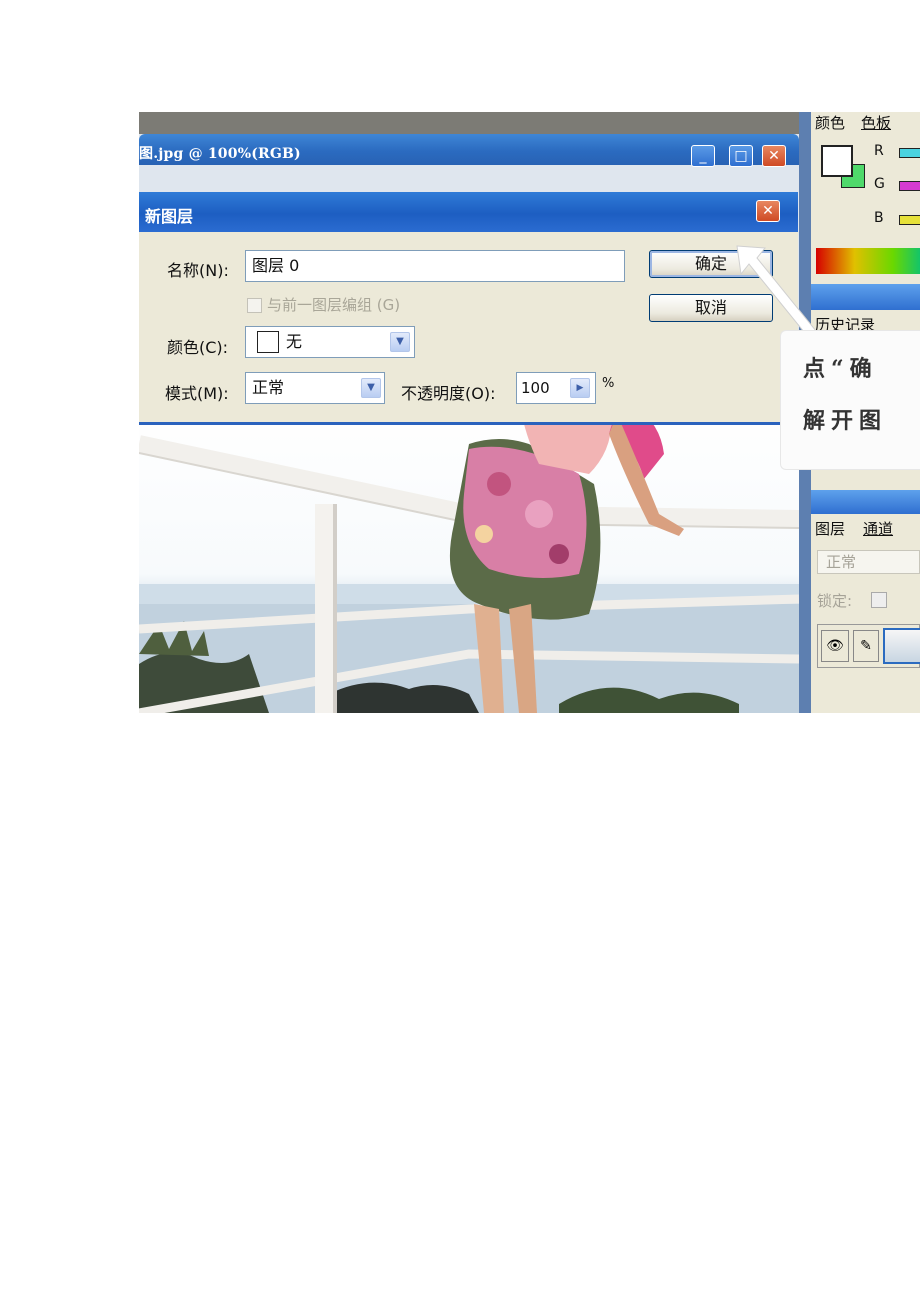  What do you see at coordinates (879, 218) in the screenshot?
I see `channel-b-label: B` at bounding box center [879, 218].